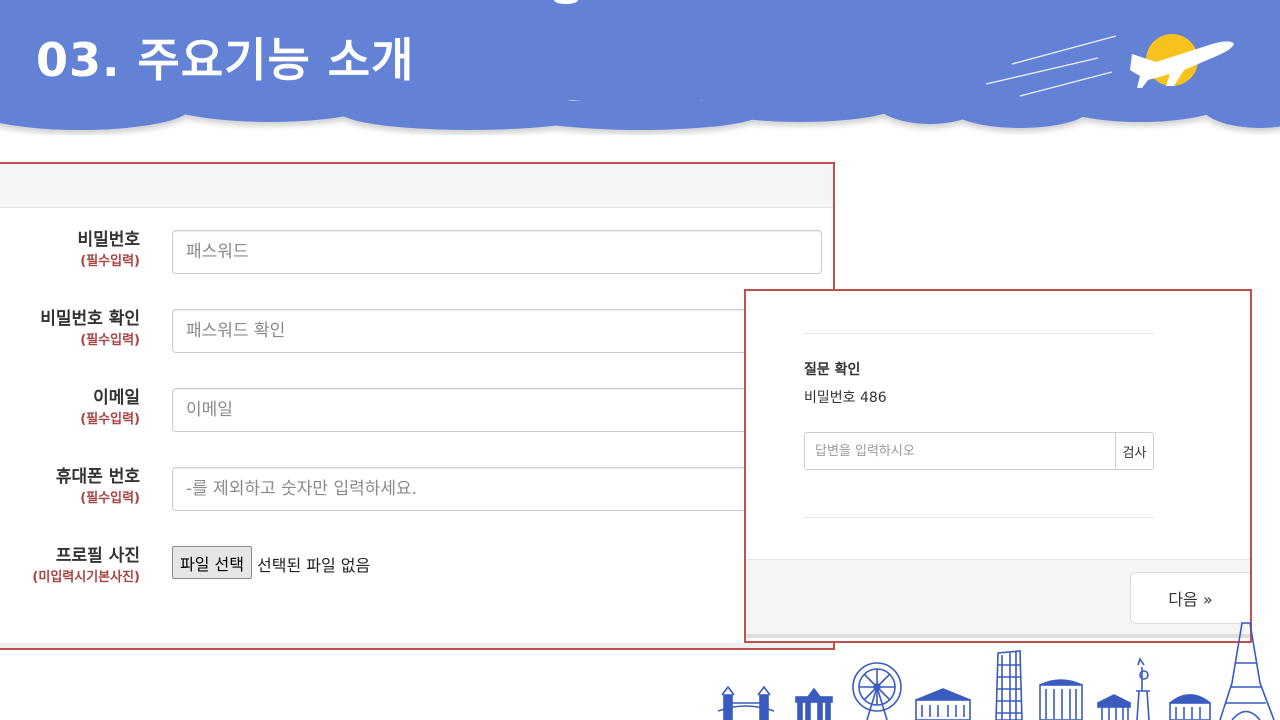 The image size is (1280, 720). Describe the element at coordinates (116, 398) in the screenshot. I see `email-label: 이메일` at that location.